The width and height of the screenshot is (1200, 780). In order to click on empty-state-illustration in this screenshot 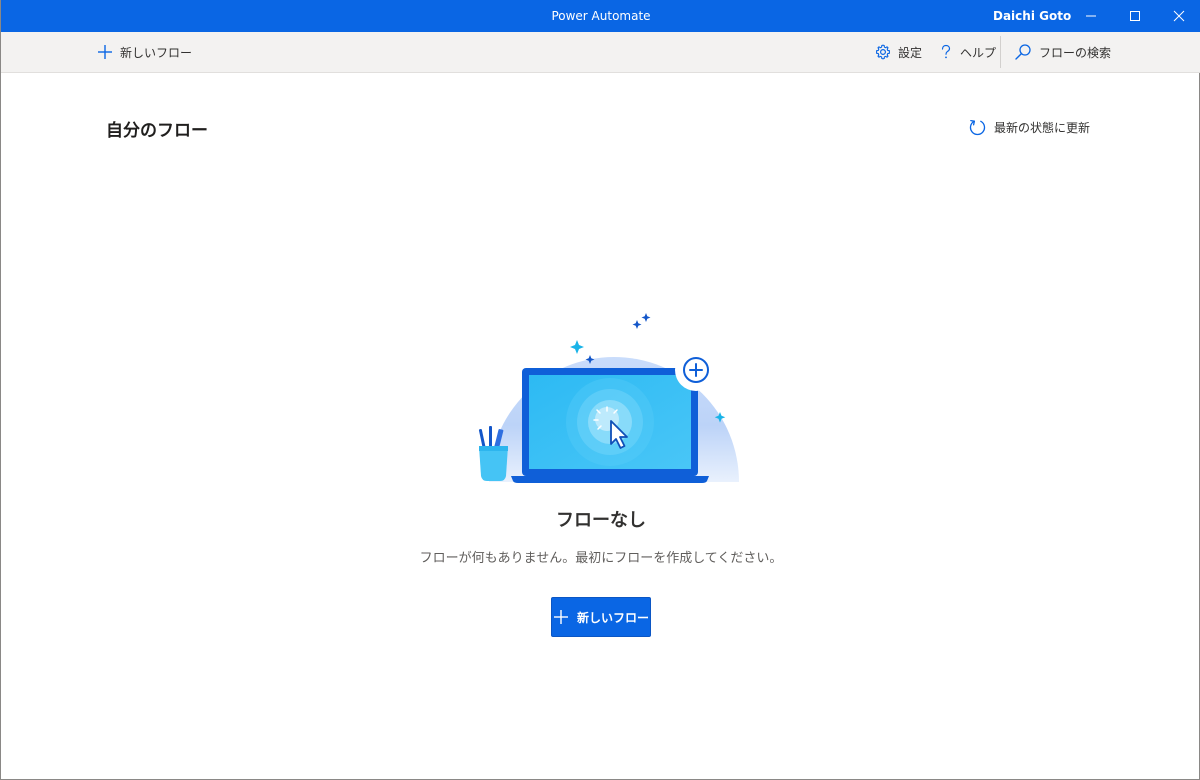, I will do `click(608, 393)`.